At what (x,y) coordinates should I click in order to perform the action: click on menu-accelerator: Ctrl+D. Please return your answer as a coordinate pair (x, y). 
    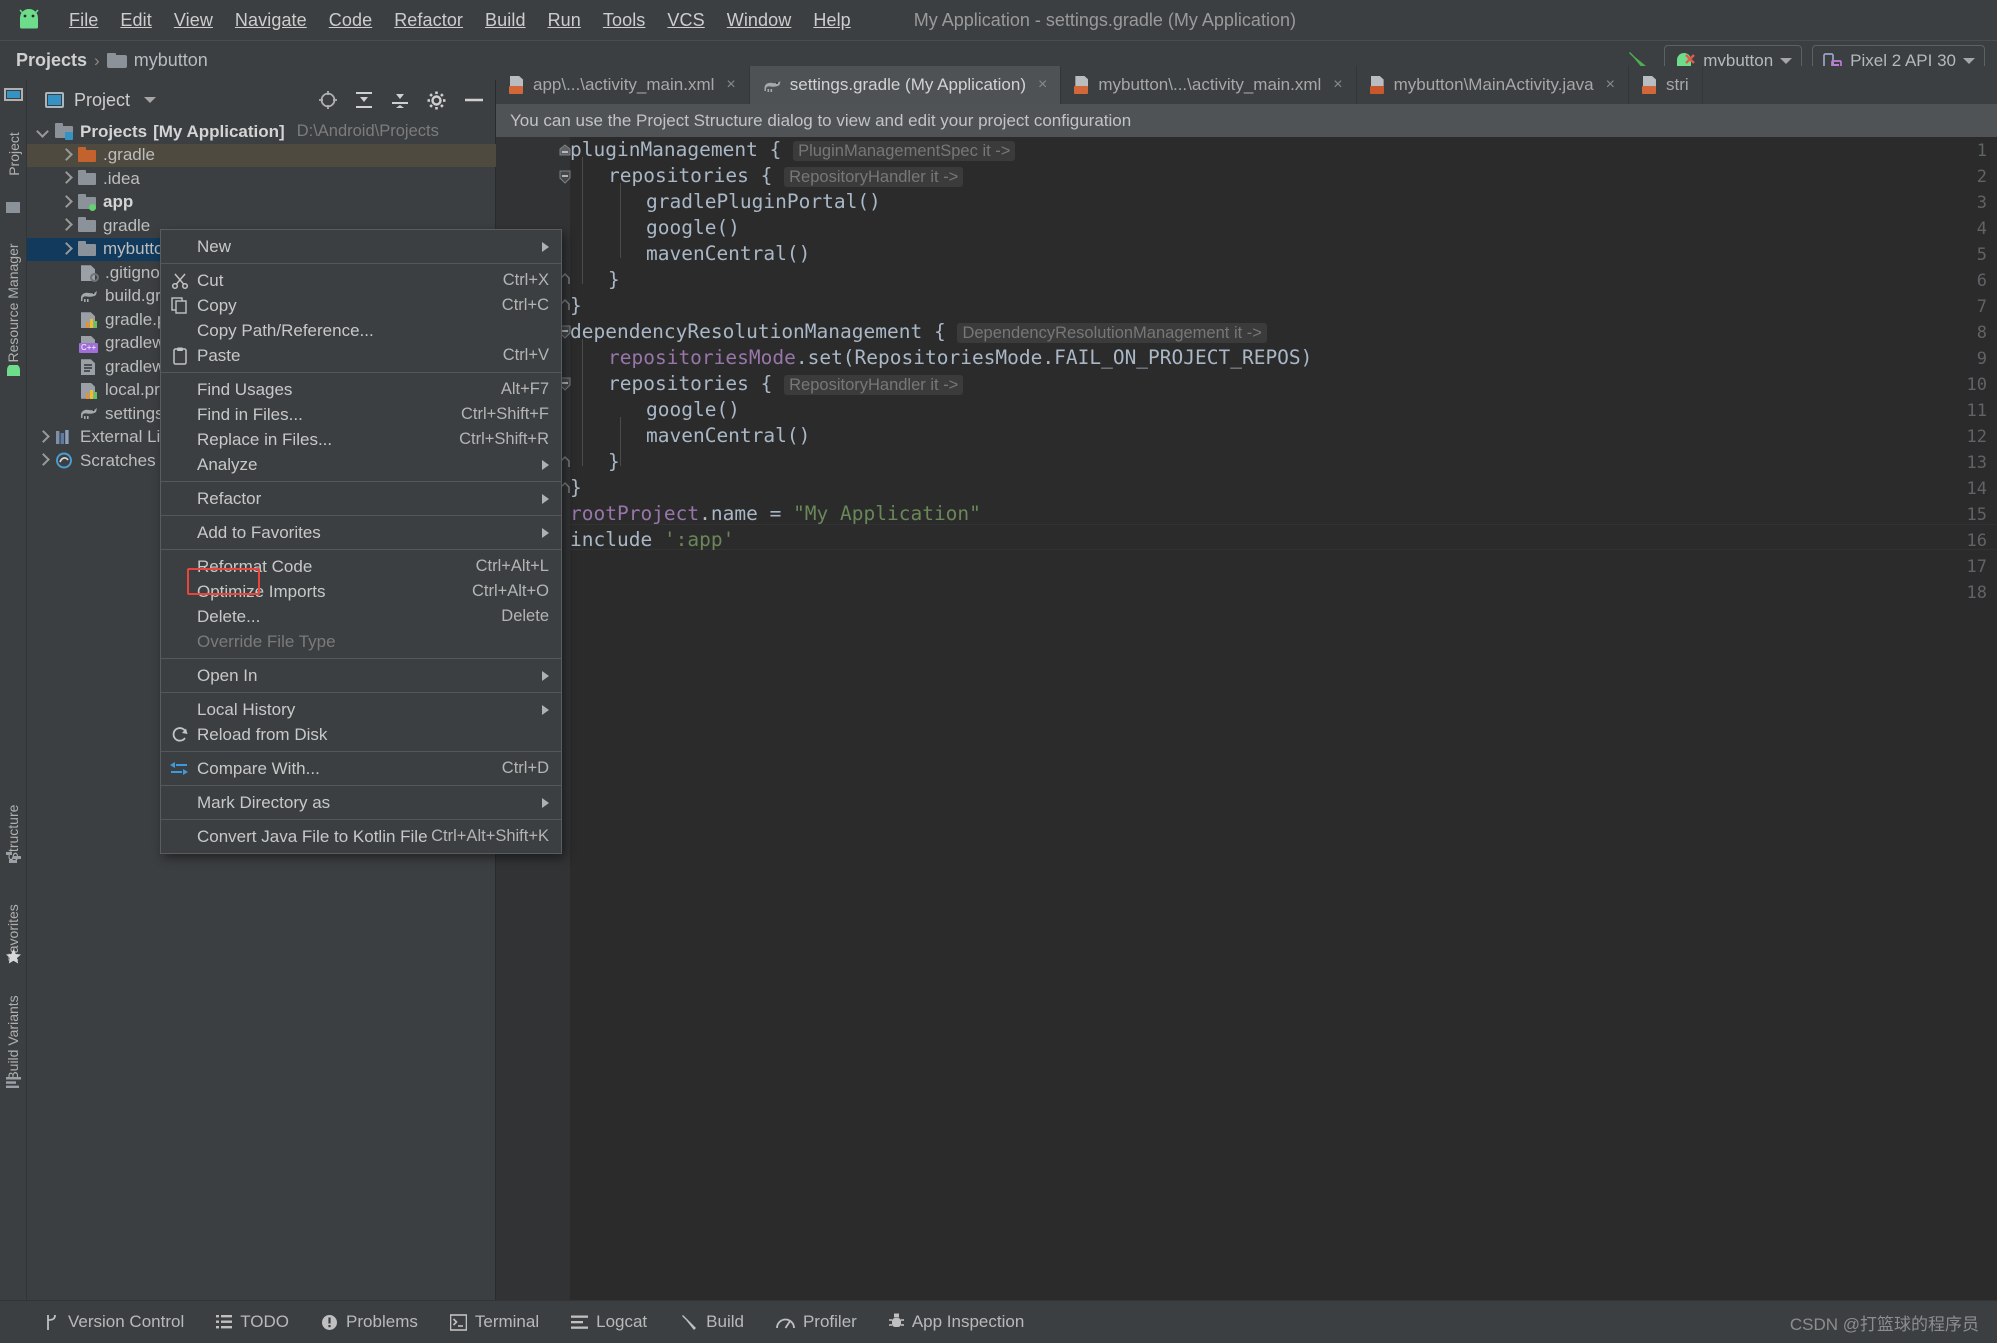
    Looking at the image, I should click on (525, 768).